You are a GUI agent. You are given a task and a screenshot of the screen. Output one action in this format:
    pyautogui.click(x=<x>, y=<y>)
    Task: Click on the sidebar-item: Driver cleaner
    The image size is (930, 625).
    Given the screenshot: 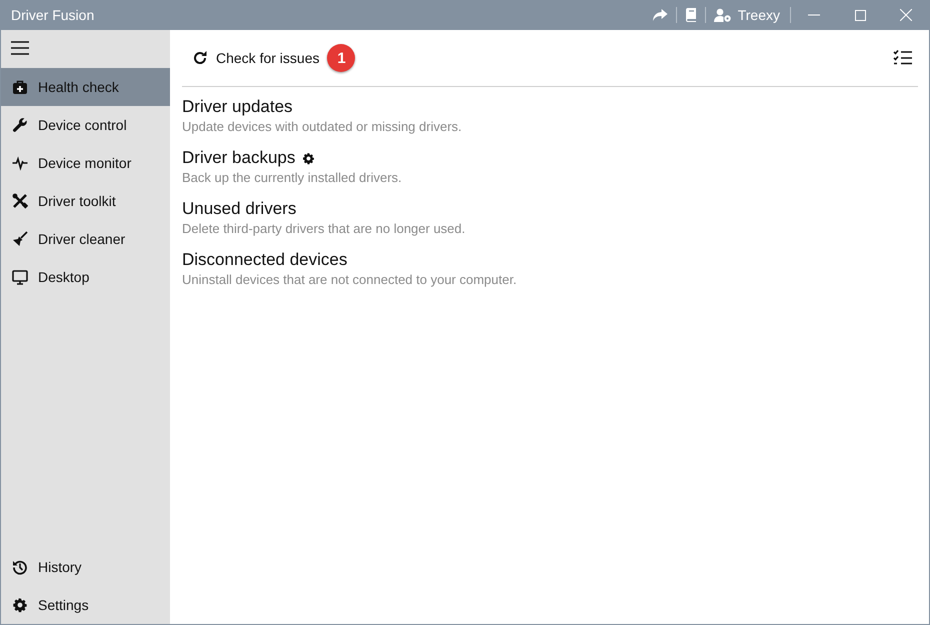 What is the action you would take?
    pyautogui.click(x=85, y=239)
    